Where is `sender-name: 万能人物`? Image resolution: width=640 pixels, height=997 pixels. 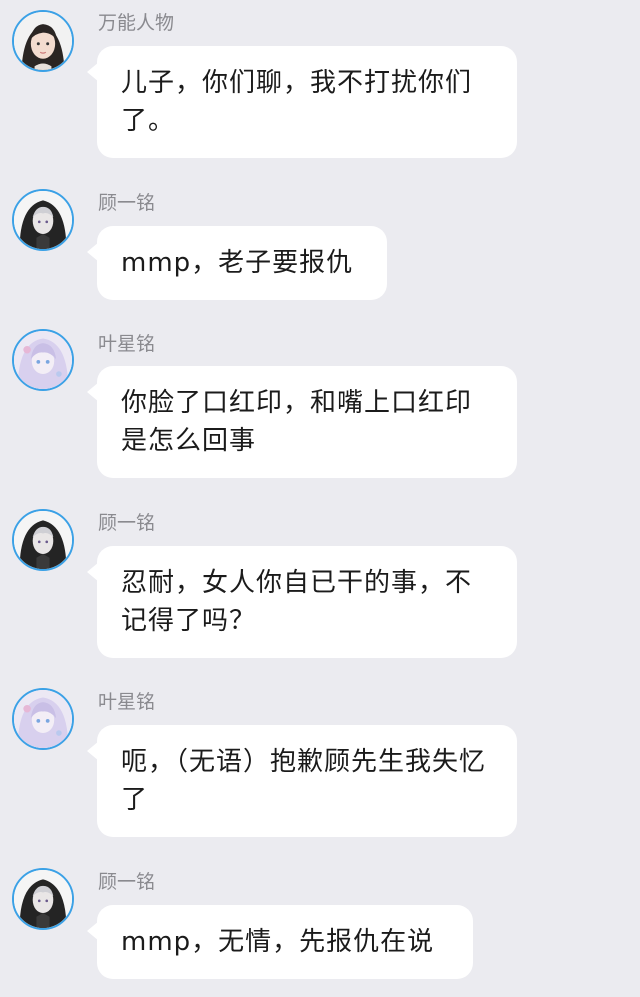 sender-name: 万能人物 is located at coordinates (136, 23).